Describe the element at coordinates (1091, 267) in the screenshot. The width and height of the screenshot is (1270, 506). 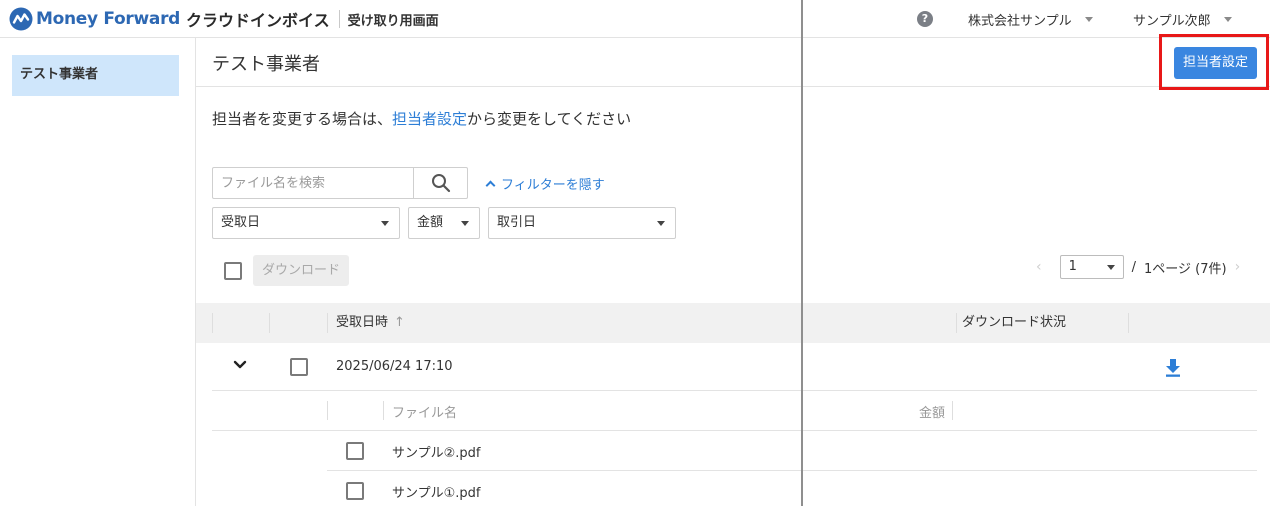
I see `page-select: 1` at that location.